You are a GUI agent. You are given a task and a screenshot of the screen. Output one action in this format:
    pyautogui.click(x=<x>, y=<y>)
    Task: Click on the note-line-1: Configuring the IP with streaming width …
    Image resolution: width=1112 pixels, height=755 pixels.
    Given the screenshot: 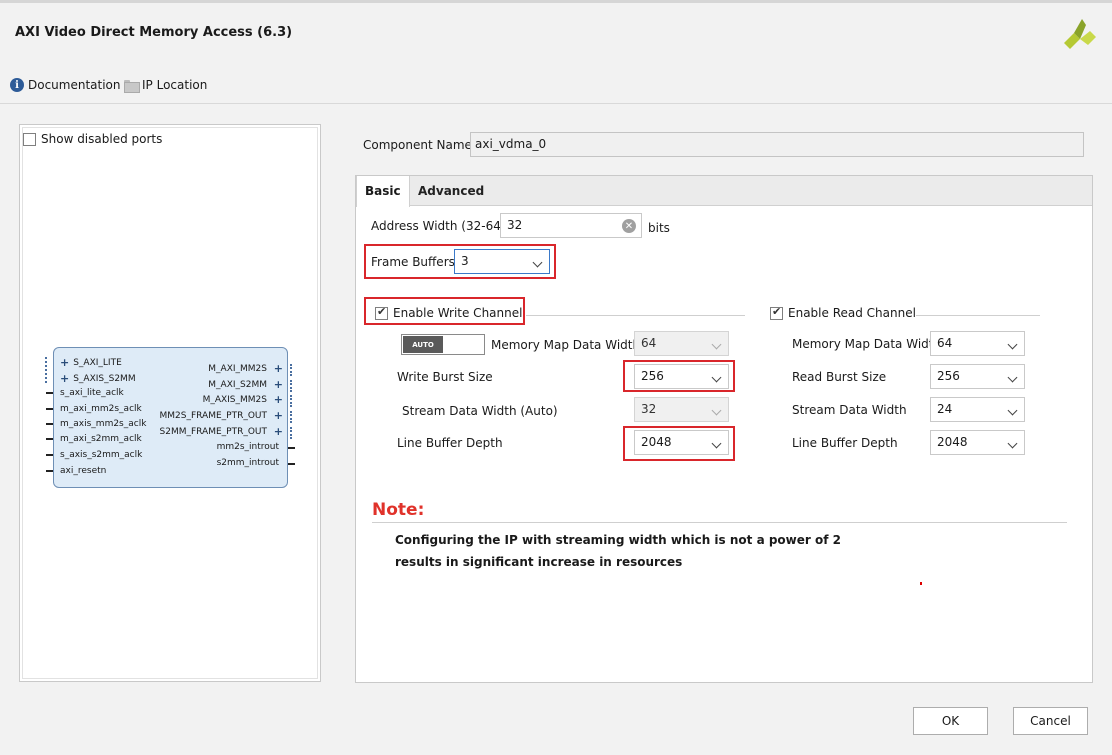 What is the action you would take?
    pyautogui.click(x=618, y=540)
    